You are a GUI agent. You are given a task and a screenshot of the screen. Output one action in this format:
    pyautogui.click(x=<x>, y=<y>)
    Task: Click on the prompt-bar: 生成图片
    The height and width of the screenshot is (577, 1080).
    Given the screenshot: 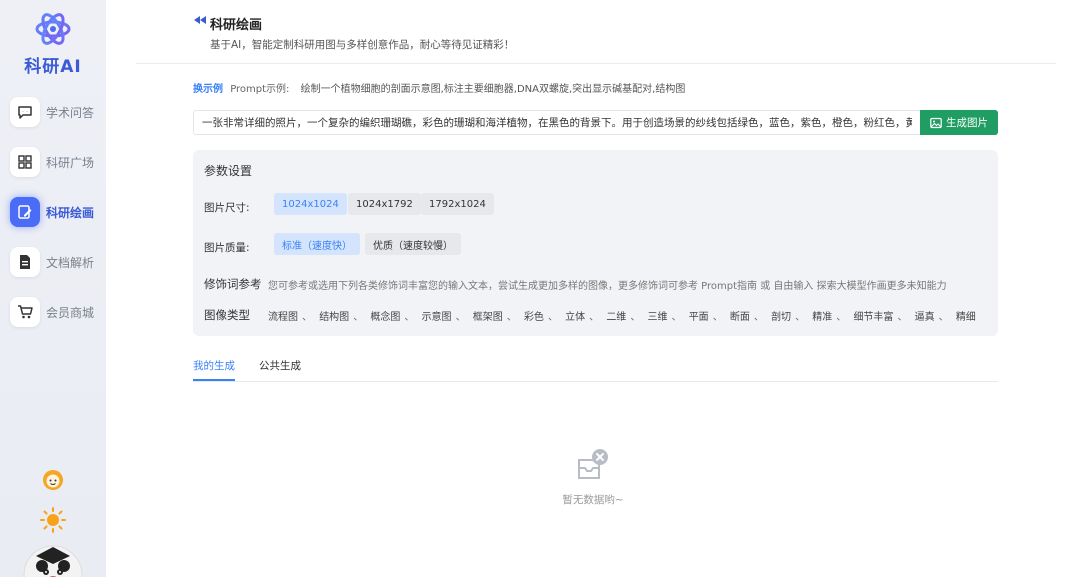 What is the action you would take?
    pyautogui.click(x=595, y=122)
    